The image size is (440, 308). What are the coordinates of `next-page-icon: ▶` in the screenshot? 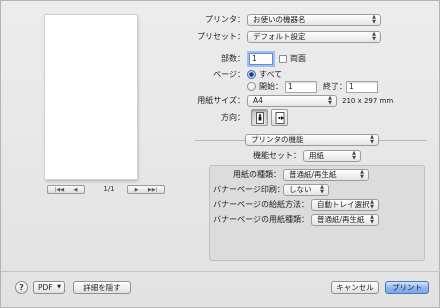 It's located at (137, 190).